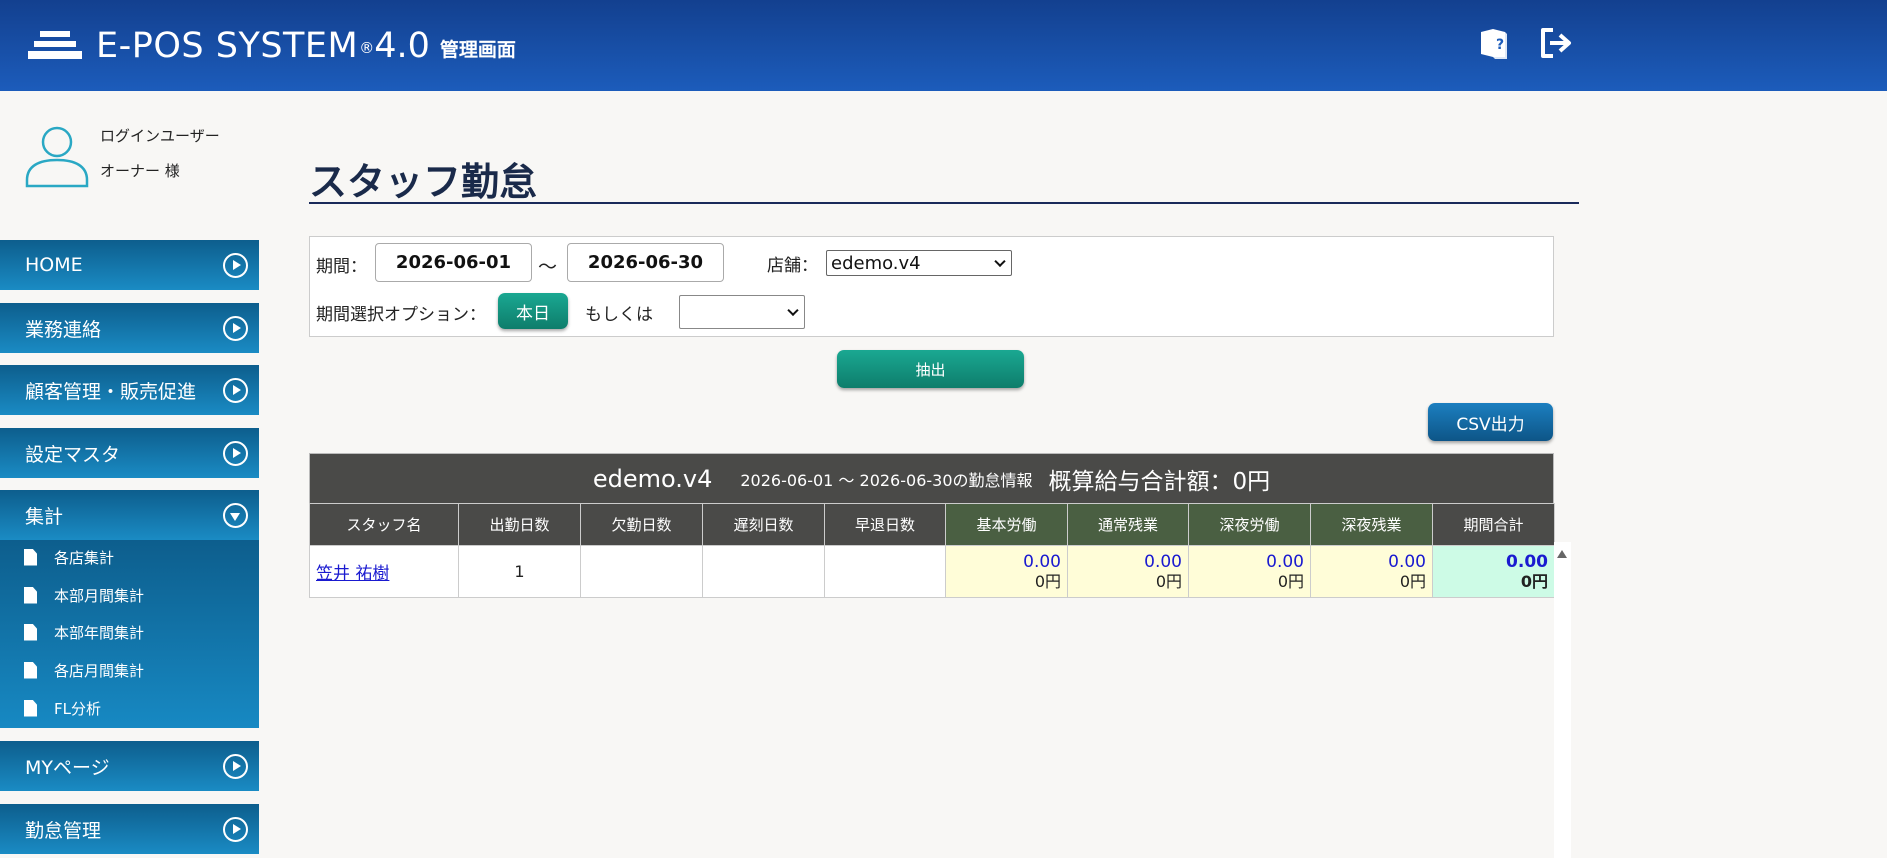 The width and height of the screenshot is (1887, 858). Describe the element at coordinates (63, 830) in the screenshot. I see `sidebar-item-label: 勤怠管理` at that location.